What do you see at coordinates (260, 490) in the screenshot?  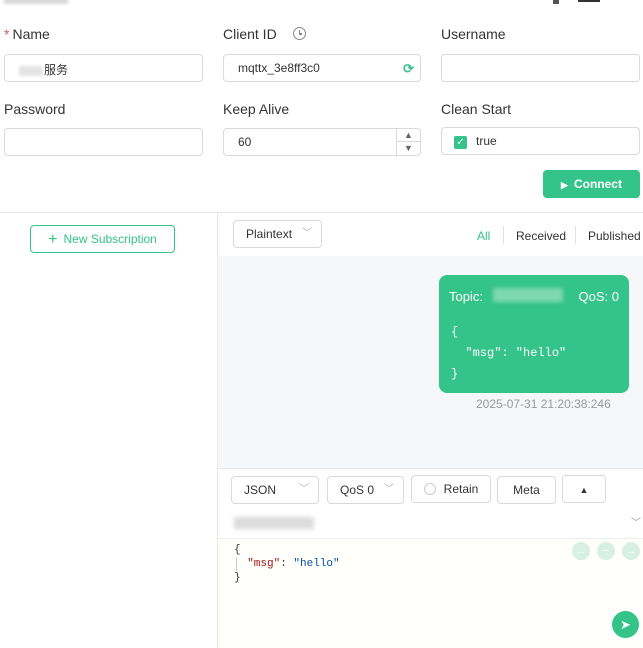 I see `payload-format-value: JSON` at bounding box center [260, 490].